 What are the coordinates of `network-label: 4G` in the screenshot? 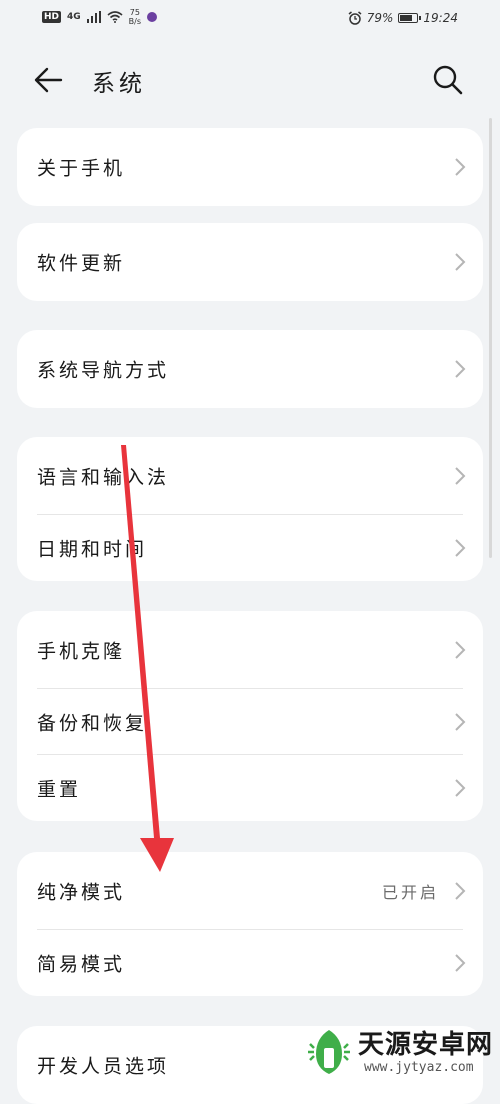 It's located at (74, 17).